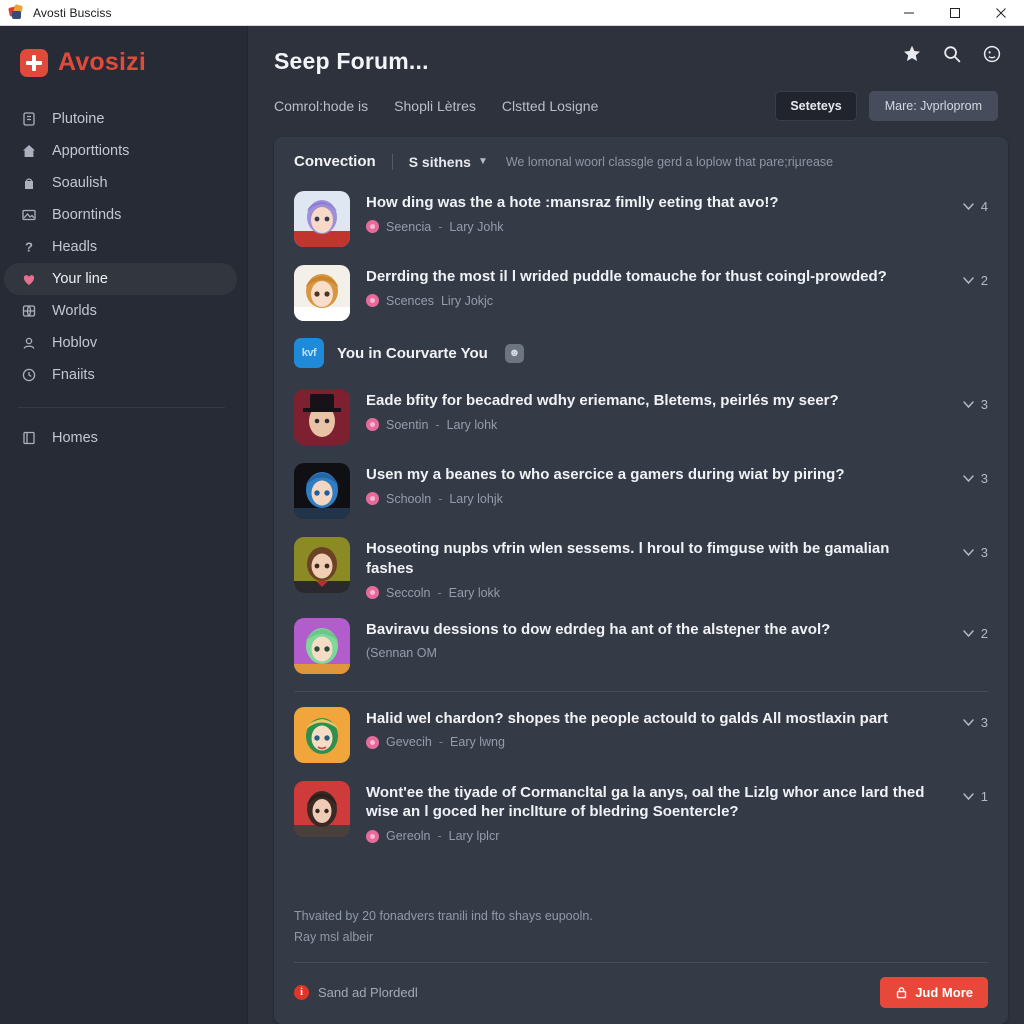 Image resolution: width=1024 pixels, height=1024 pixels. Describe the element at coordinates (482, 161) in the screenshot. I see `chevron-down-icon: ▼` at that location.